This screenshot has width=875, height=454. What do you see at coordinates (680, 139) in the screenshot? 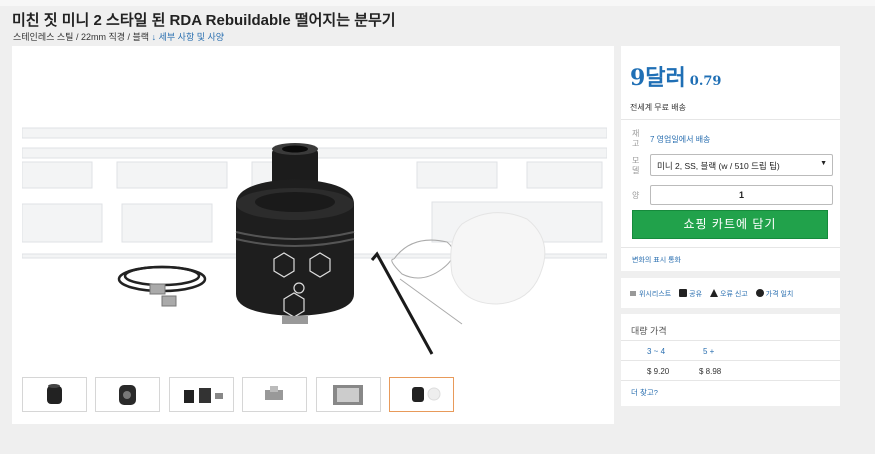
I see `stock-value: 7 영업일에서 배송` at bounding box center [680, 139].